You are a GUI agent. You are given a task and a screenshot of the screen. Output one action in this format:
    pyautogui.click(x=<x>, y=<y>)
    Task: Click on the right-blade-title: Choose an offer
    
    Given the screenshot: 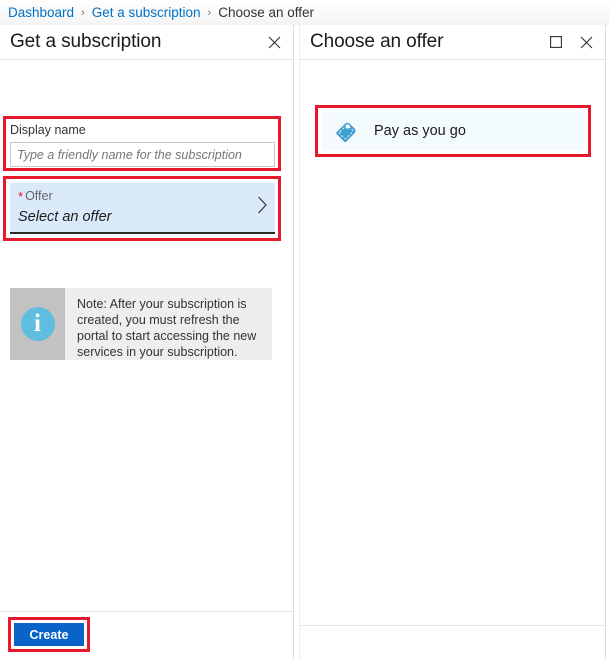 What is the action you would take?
    pyautogui.click(x=377, y=41)
    